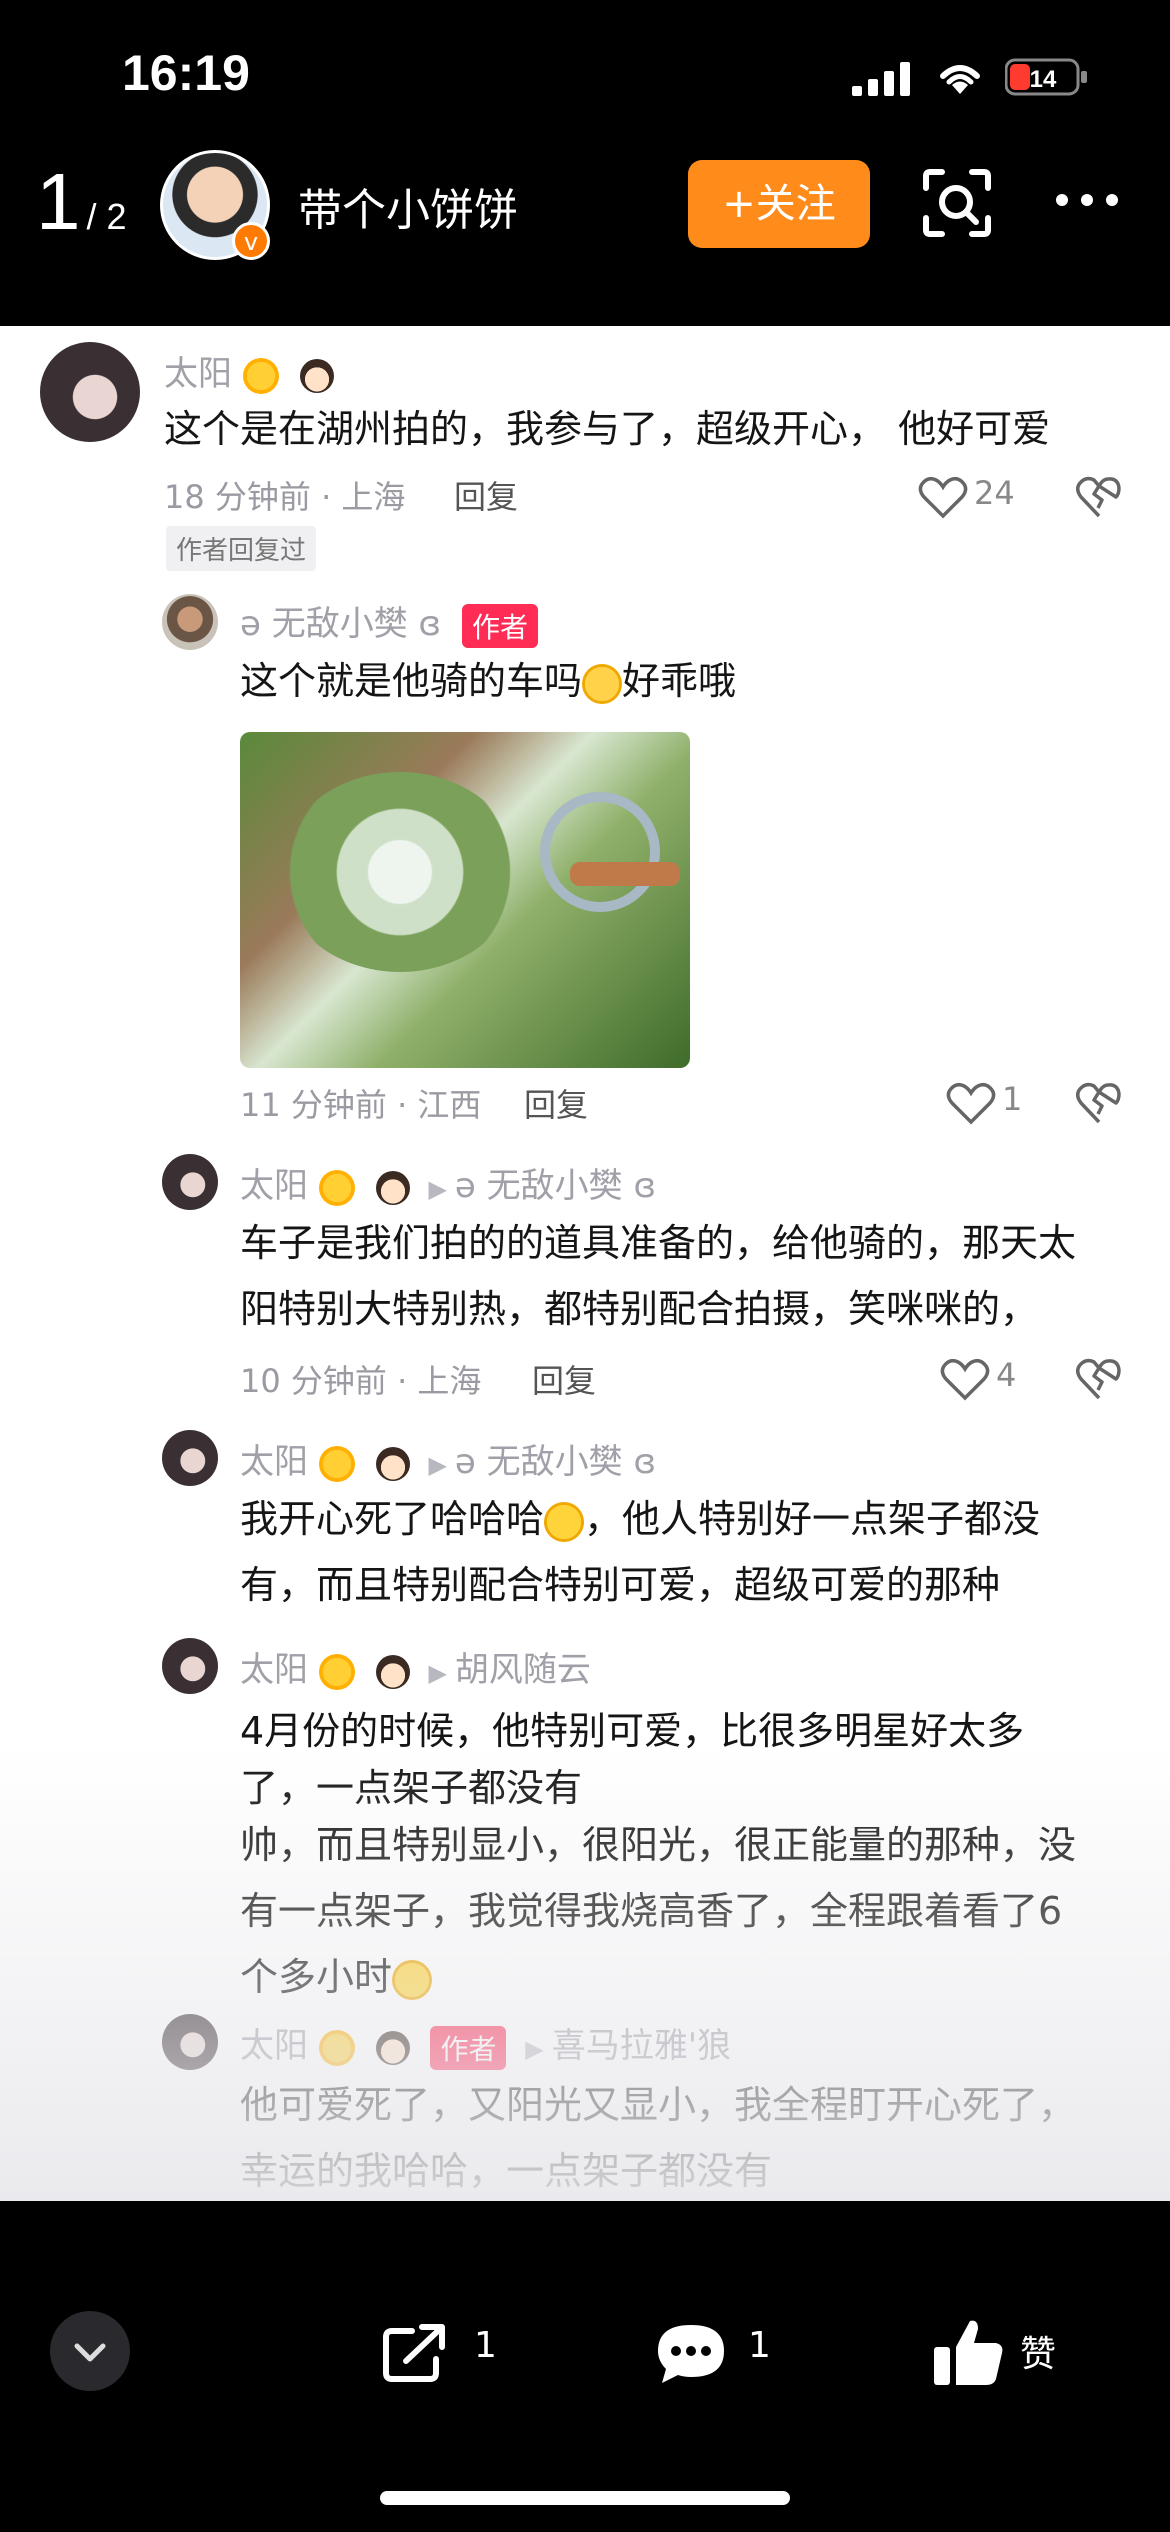  Describe the element at coordinates (585, 2366) in the screenshot. I see `bottom-action-bar: 1 1 赞` at that location.